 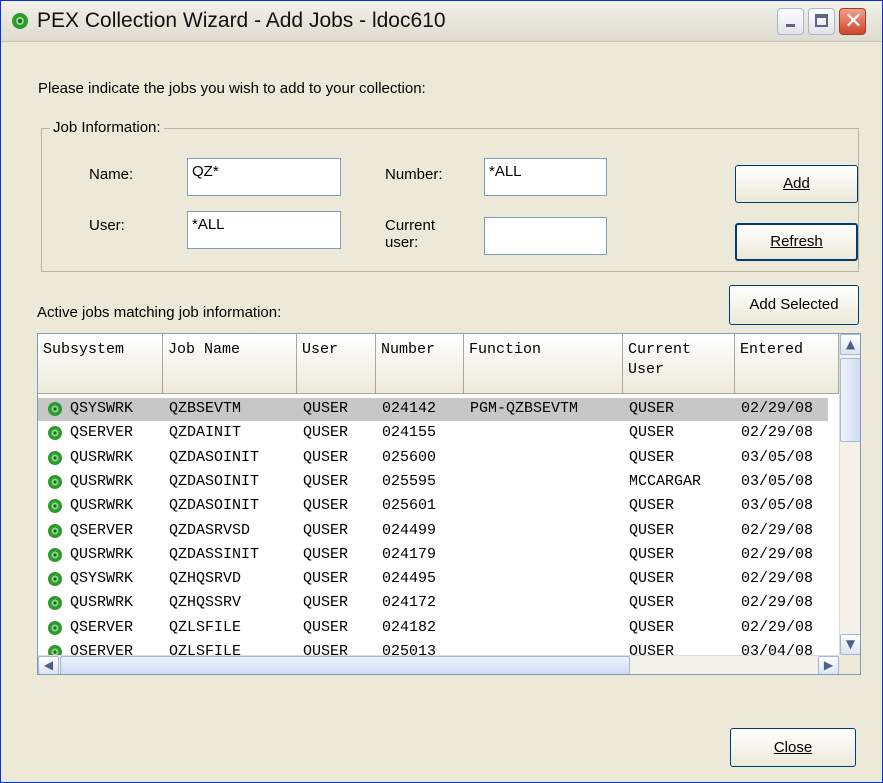 What do you see at coordinates (790, 25) in the screenshot?
I see `minimize-icon` at bounding box center [790, 25].